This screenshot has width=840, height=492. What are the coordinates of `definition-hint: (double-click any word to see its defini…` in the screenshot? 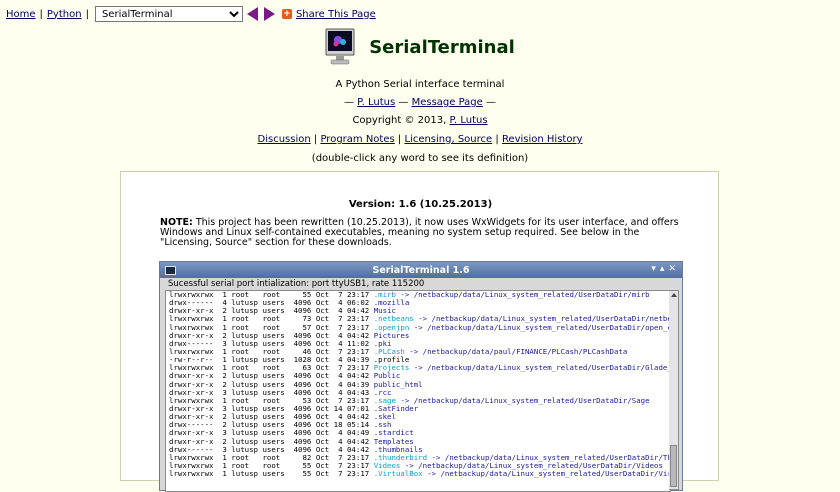 It's located at (420, 158).